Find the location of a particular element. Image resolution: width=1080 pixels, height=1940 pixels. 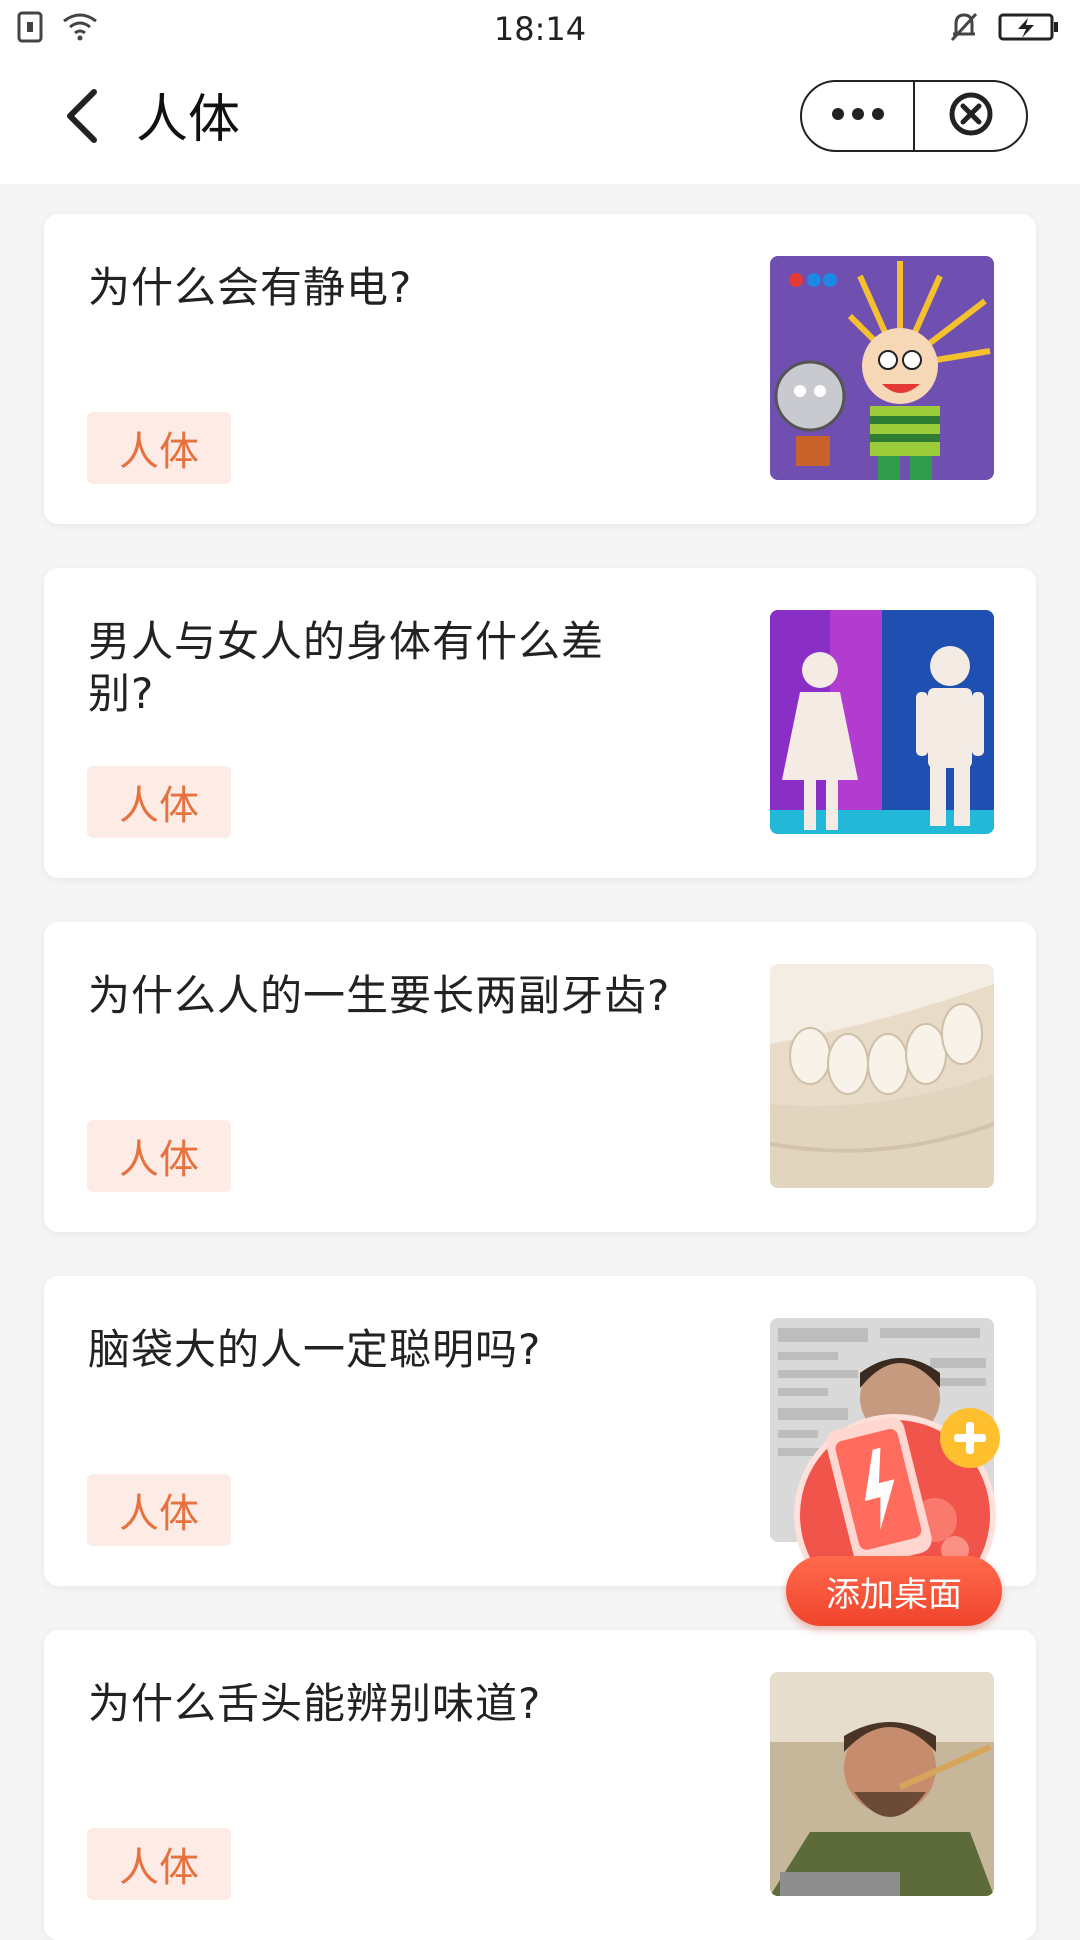

article-title: 脑袋大的人一定聪明吗? is located at coordinates (315, 1349).